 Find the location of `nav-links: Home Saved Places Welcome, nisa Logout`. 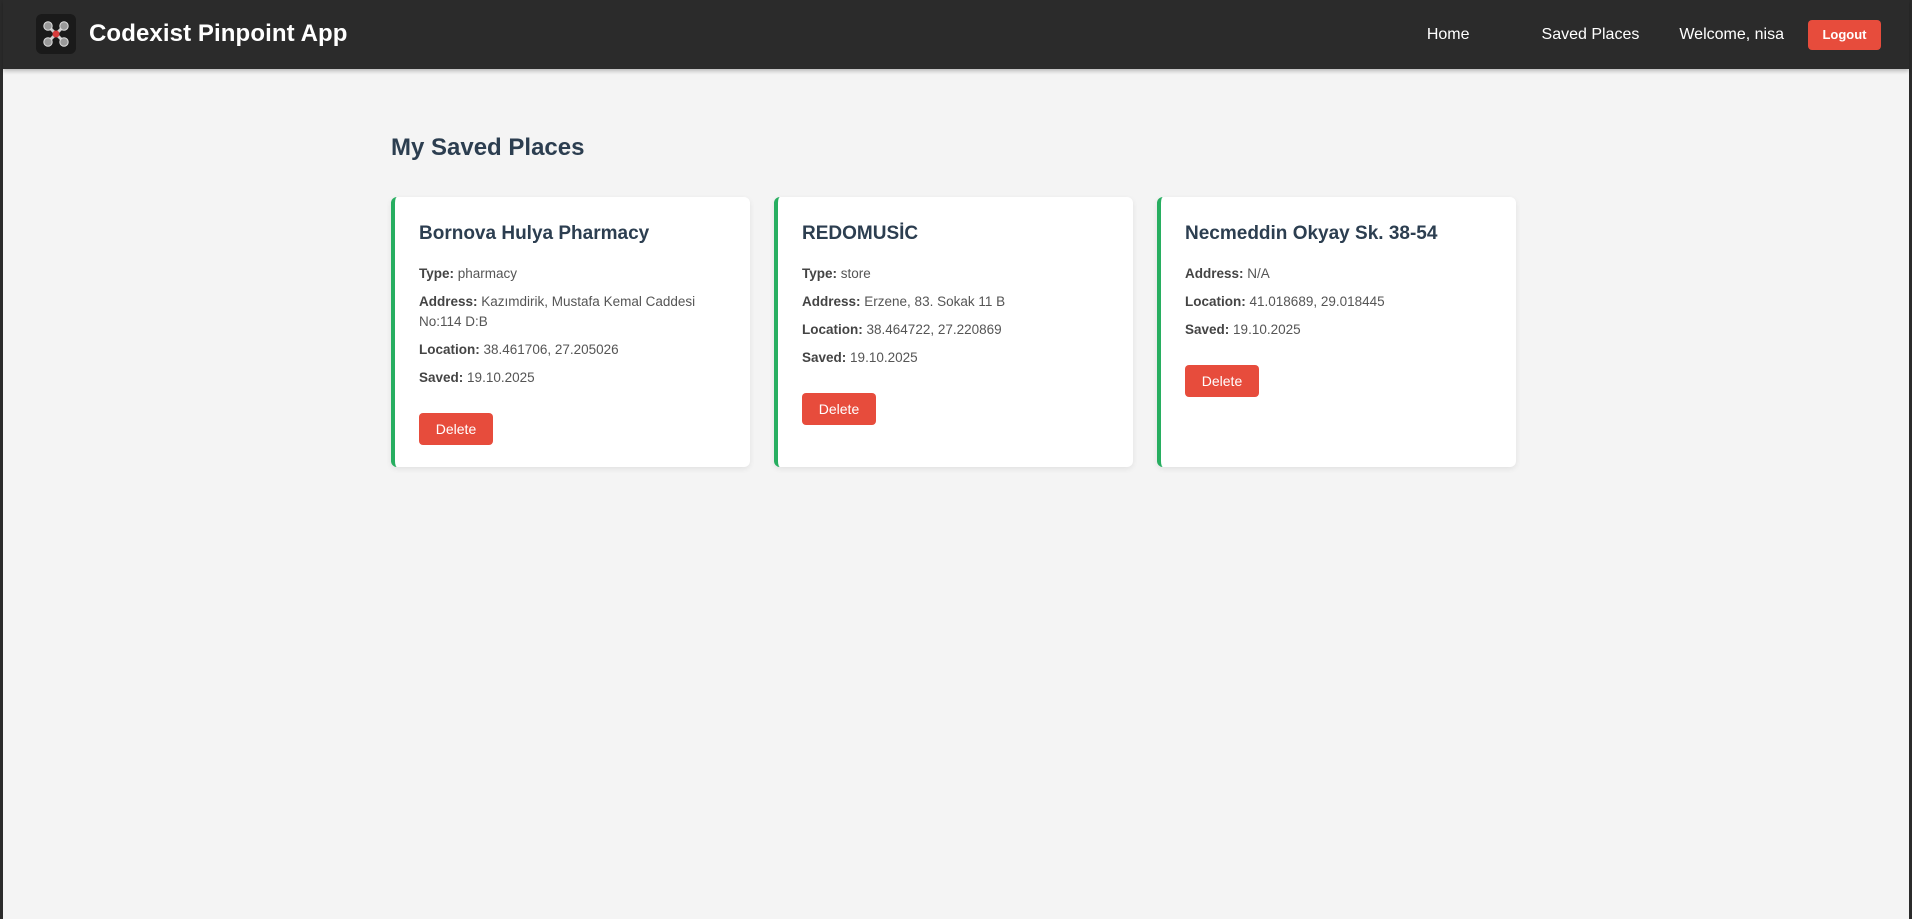

nav-links: Home Saved Places Welcome, nisa Logout is located at coordinates (1654, 34).